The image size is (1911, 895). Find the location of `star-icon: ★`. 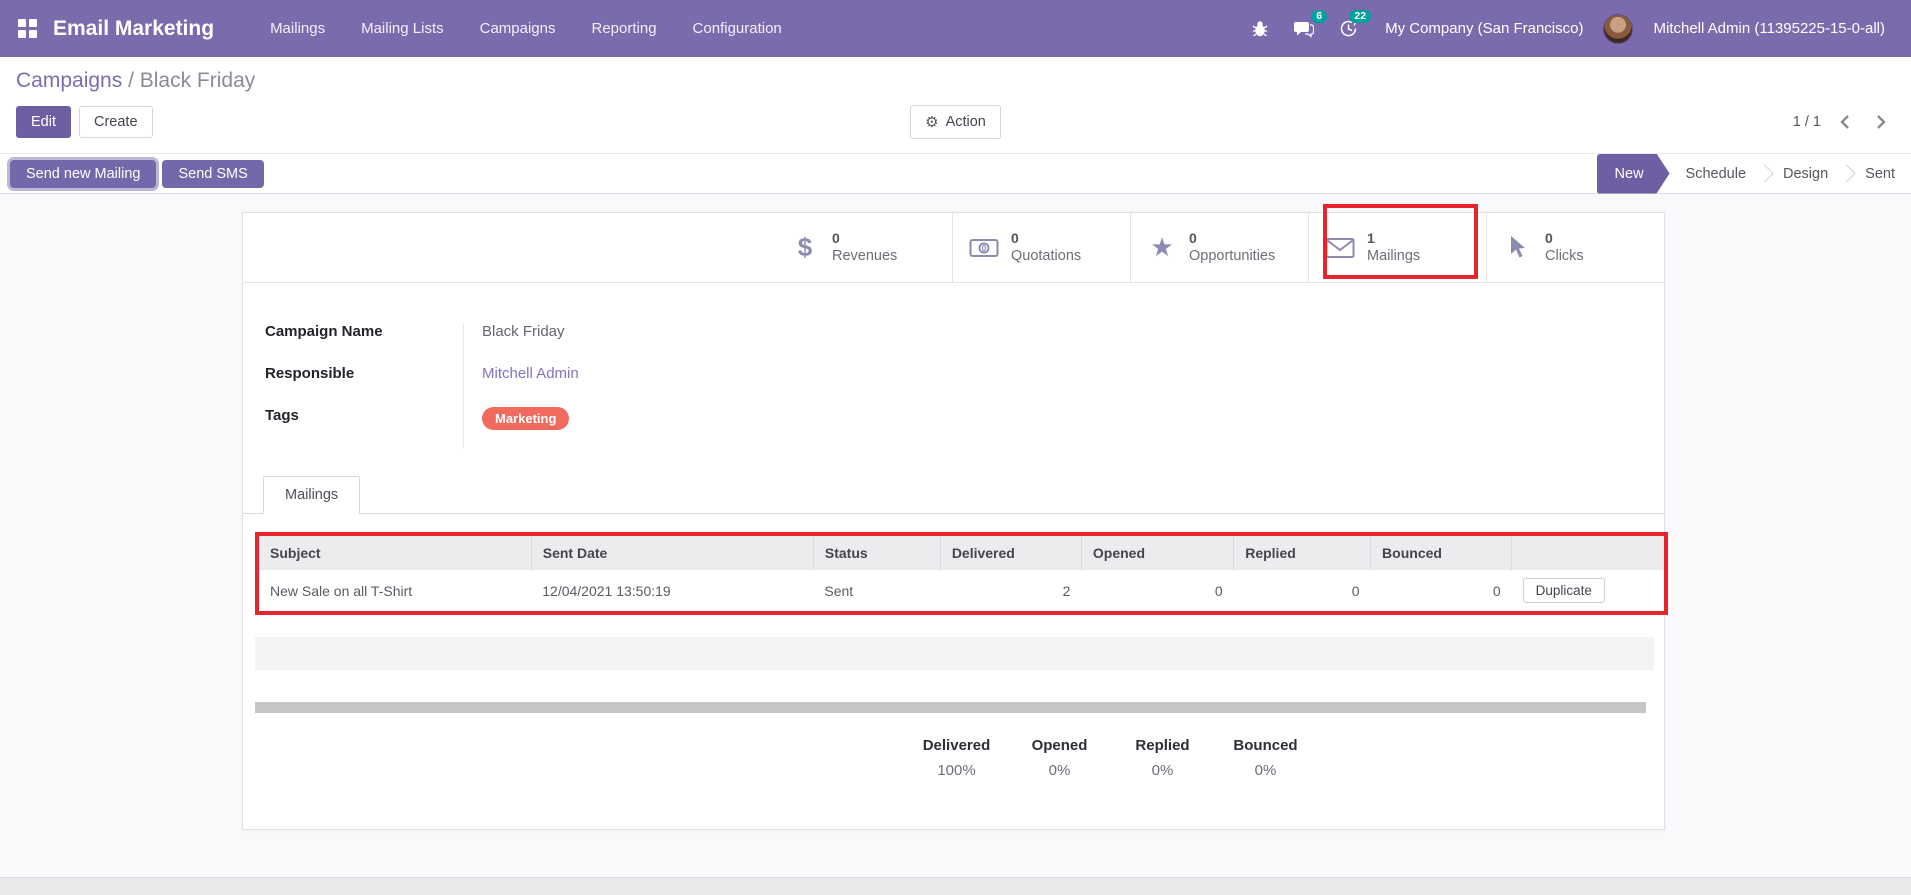

star-icon: ★ is located at coordinates (1162, 247).